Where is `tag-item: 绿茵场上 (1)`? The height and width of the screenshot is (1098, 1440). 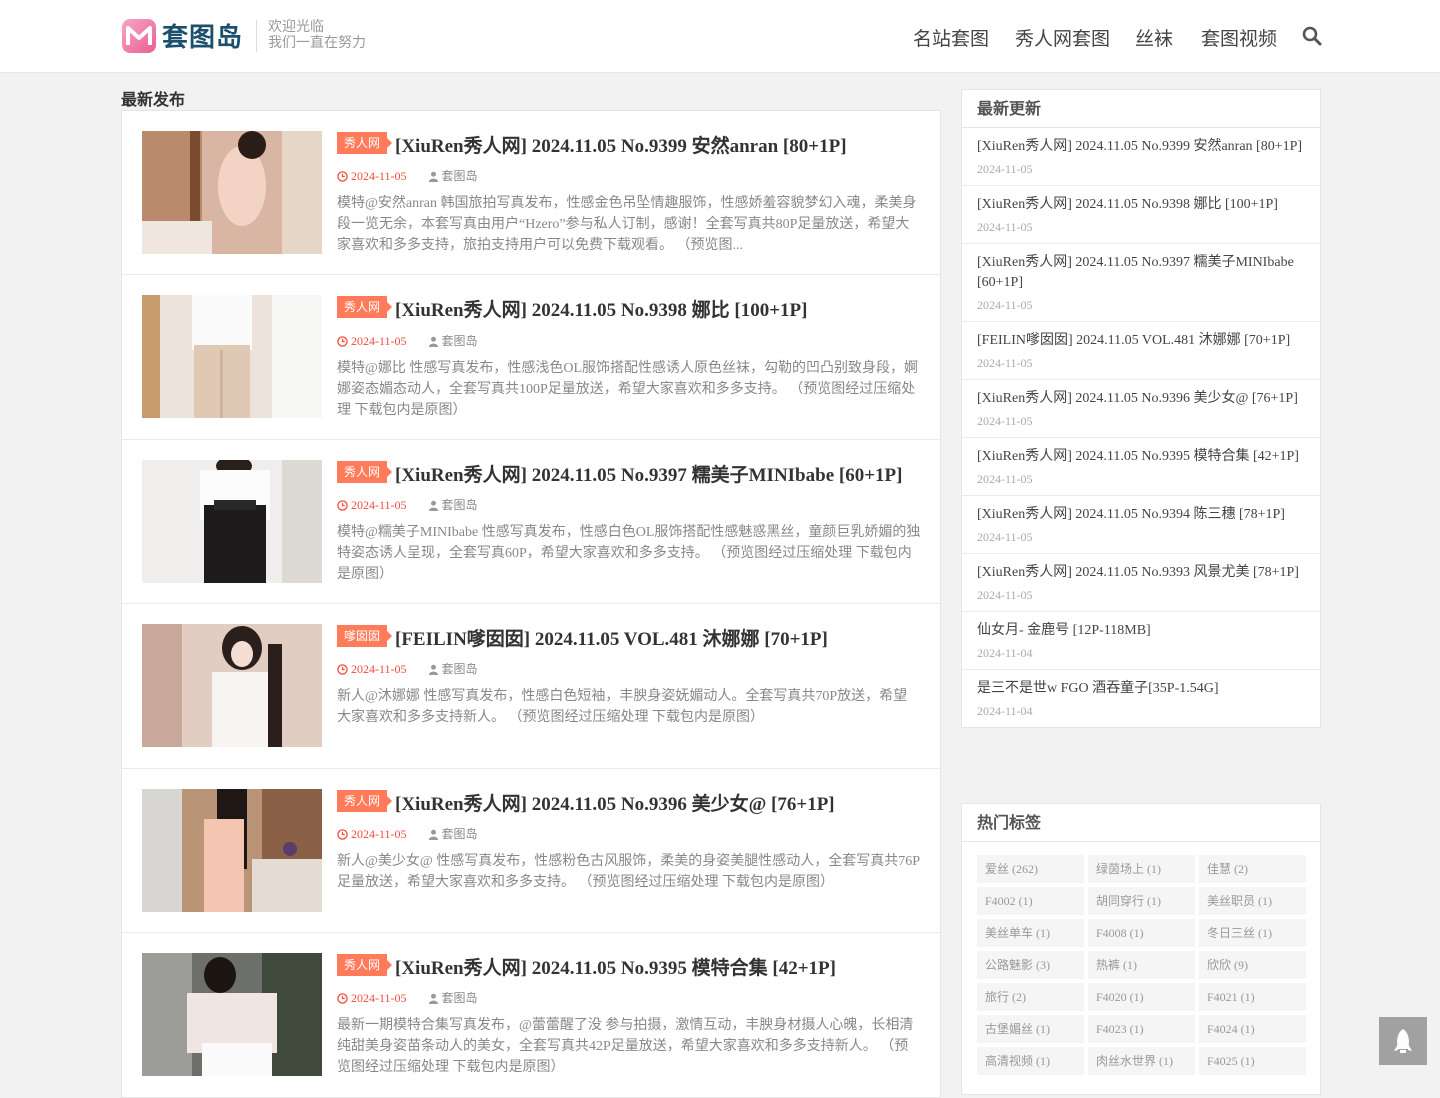
tag-item: 绿茵场上 (1) is located at coordinates (1141, 869).